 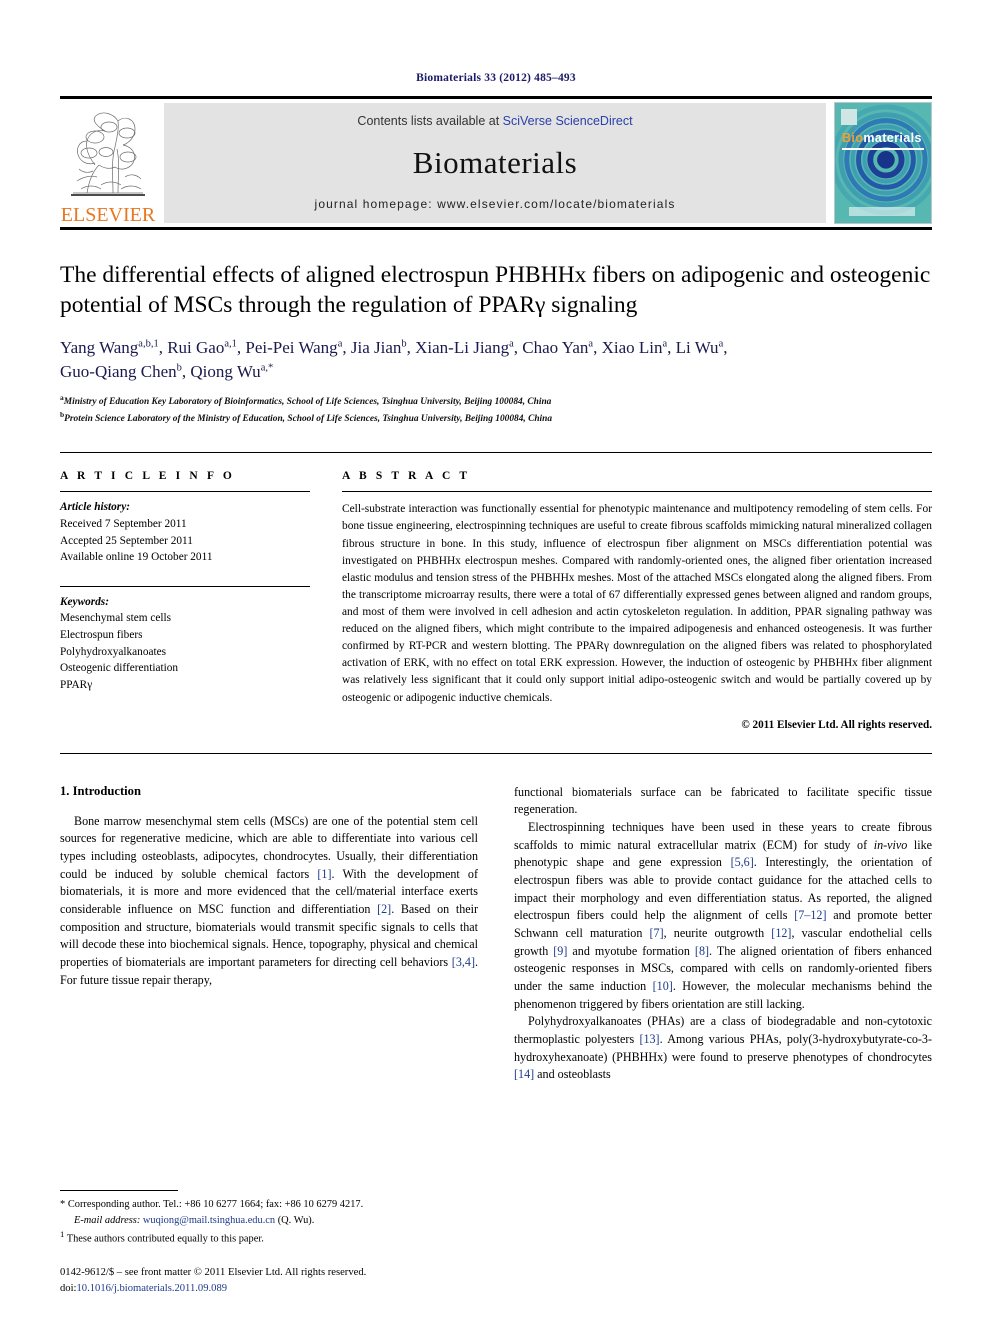 What do you see at coordinates (62, 1234) in the screenshot?
I see `footnote-mark-one: 1` at bounding box center [62, 1234].